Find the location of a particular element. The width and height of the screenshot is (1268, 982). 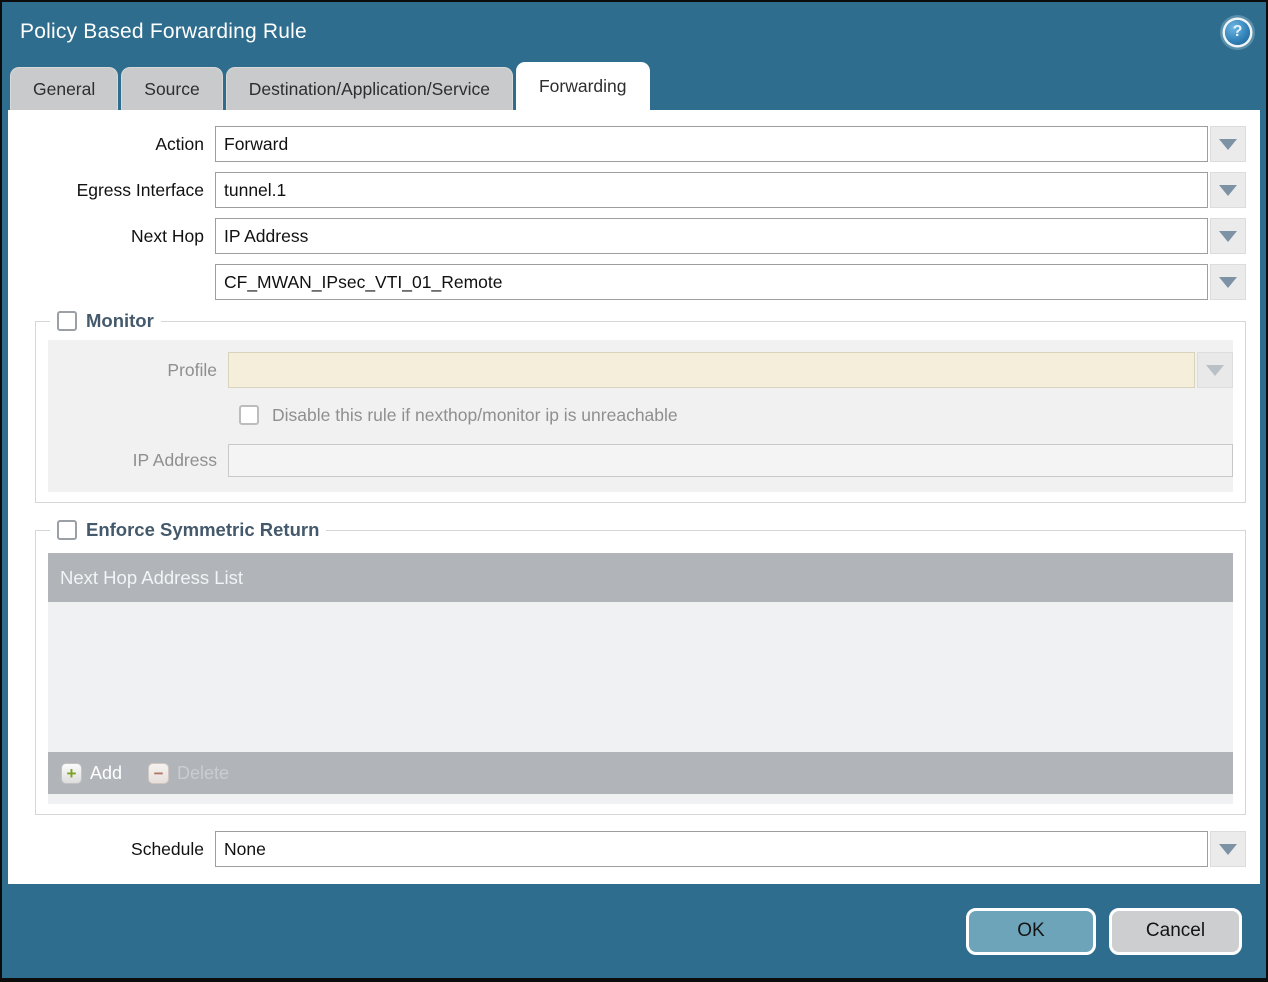

minus-icon: − is located at coordinates (159, 773).